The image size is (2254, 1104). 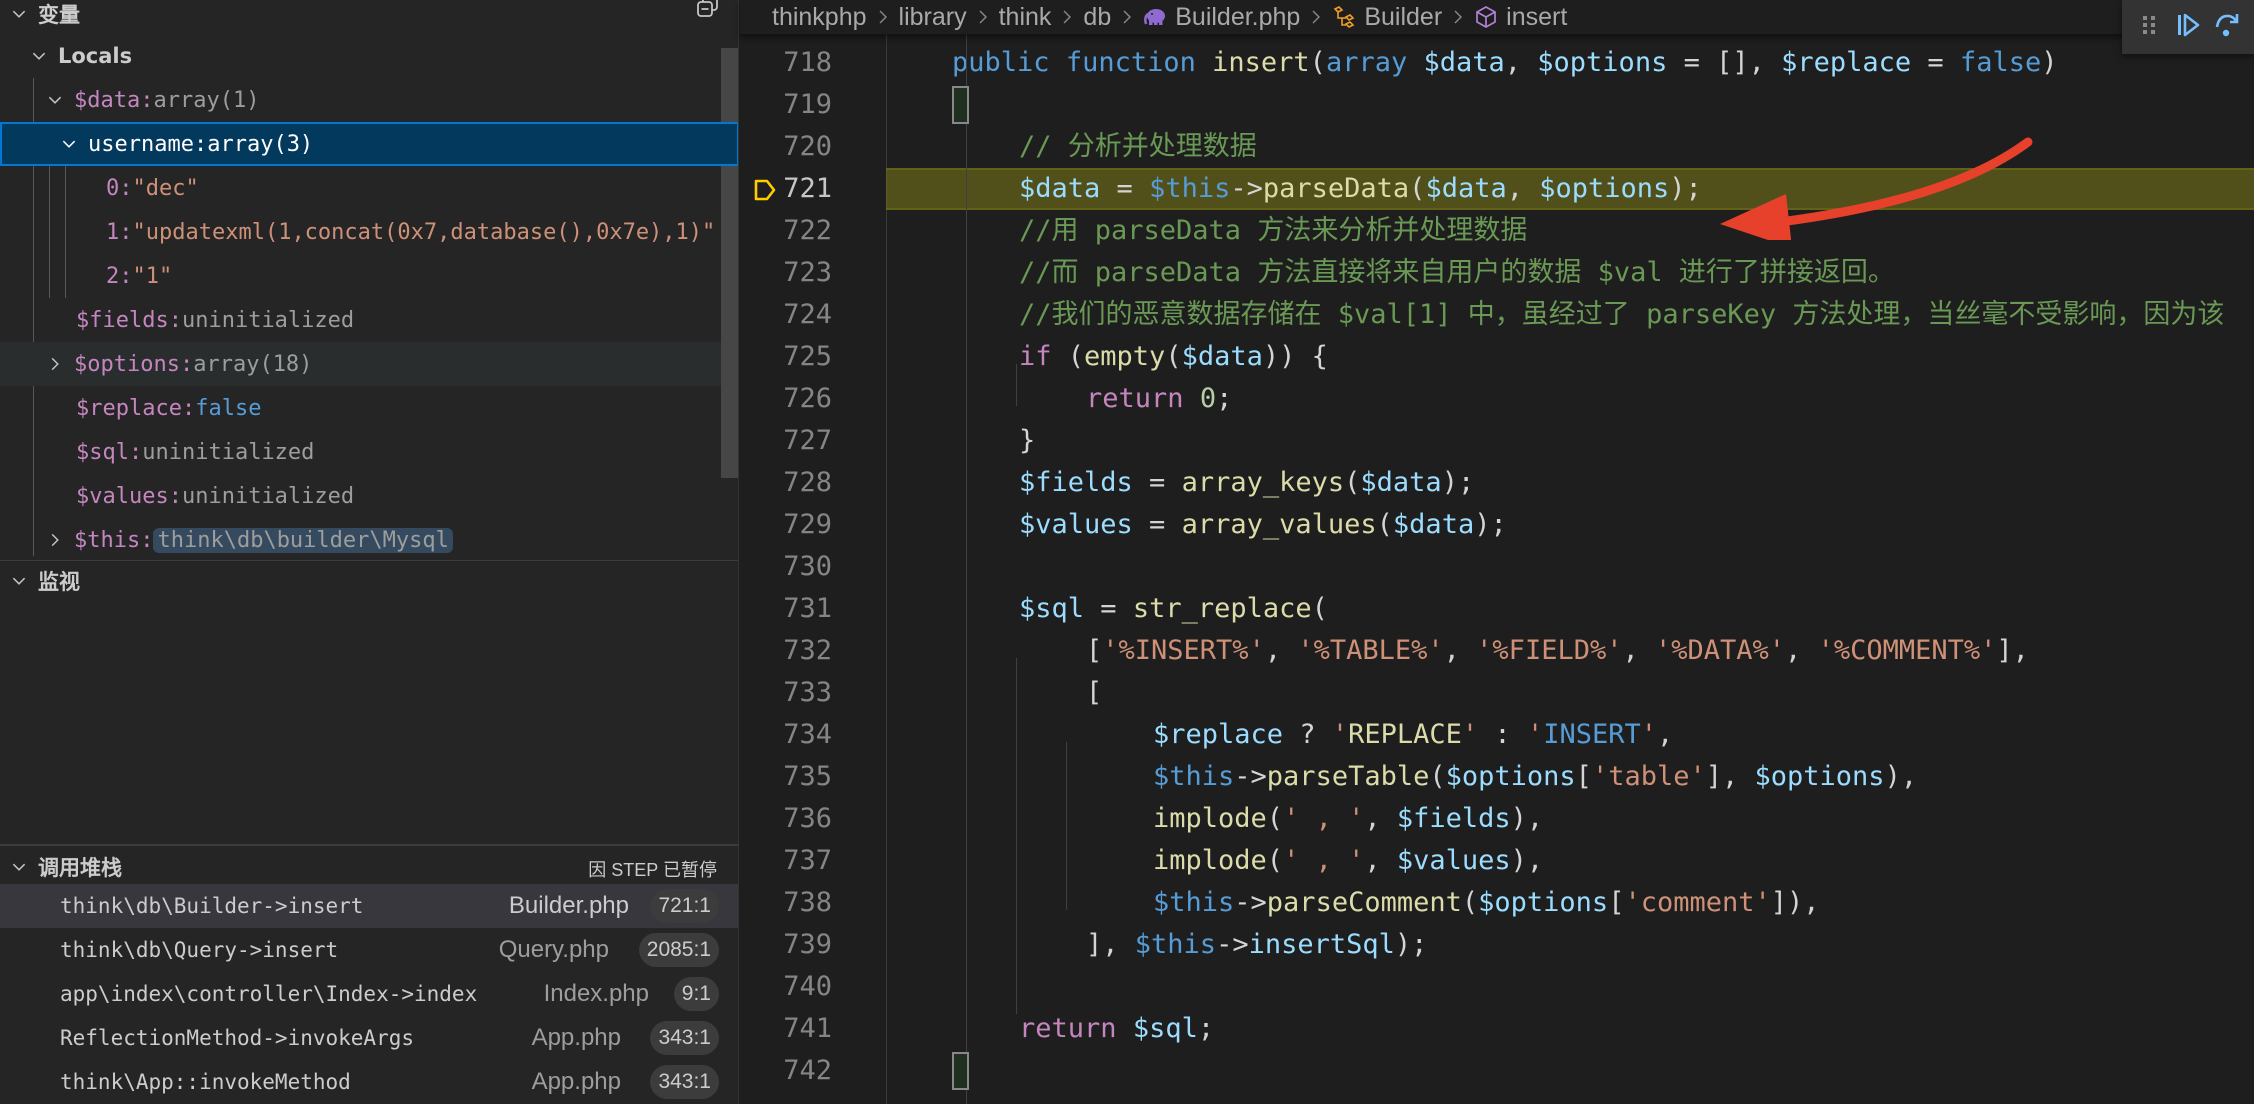 I want to click on breadcrumb-item: db, so click(x=1097, y=17).